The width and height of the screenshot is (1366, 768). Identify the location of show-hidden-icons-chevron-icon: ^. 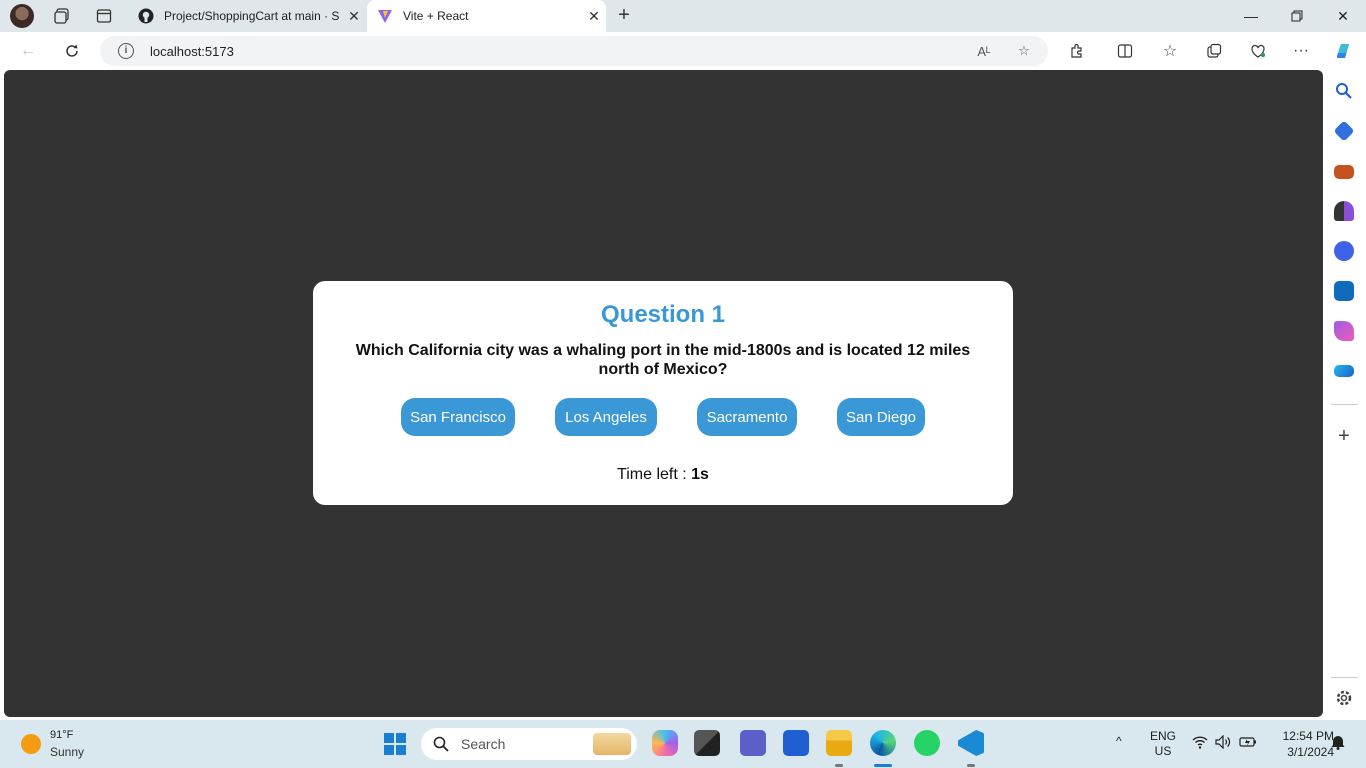
(1119, 741).